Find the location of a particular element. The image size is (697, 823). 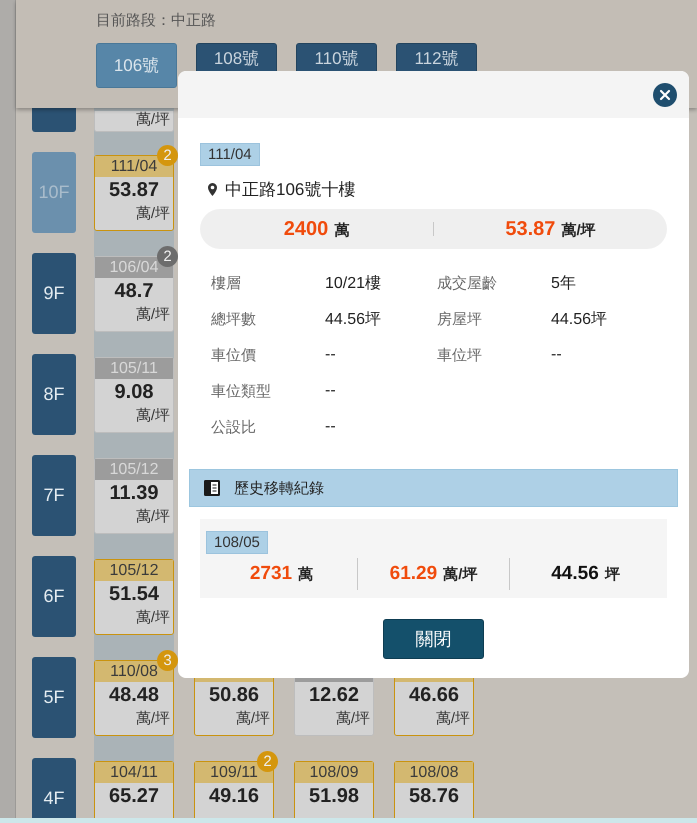

detail-label: 樓層 is located at coordinates (226, 283).